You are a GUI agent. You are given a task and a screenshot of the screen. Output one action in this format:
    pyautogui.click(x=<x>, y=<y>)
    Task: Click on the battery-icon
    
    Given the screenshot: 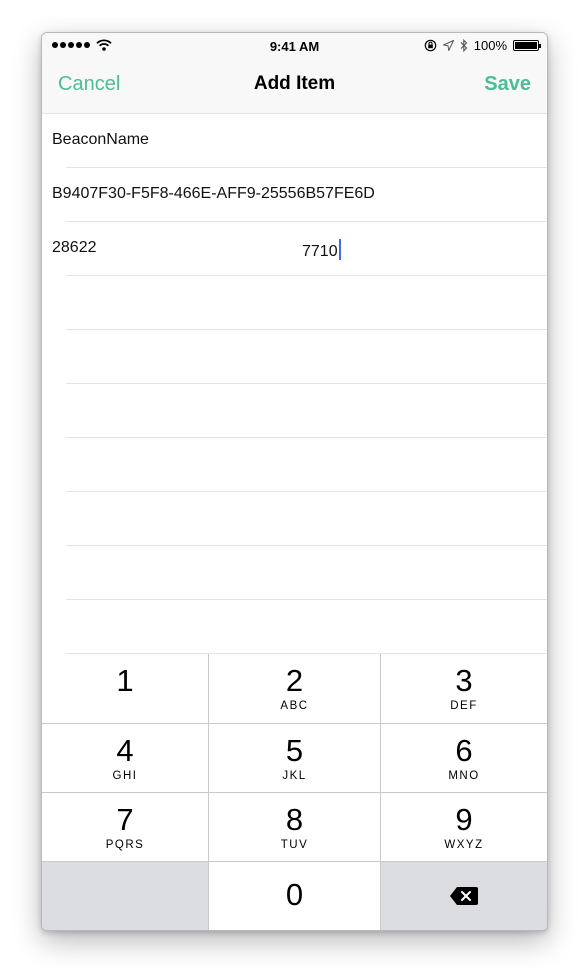 What is the action you would take?
    pyautogui.click(x=527, y=45)
    